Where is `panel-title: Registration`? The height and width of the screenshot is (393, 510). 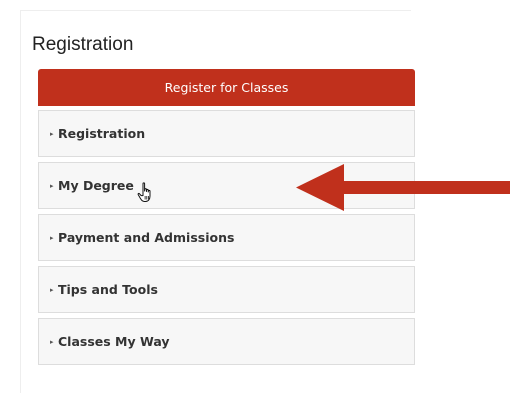
panel-title: Registration is located at coordinates (83, 44).